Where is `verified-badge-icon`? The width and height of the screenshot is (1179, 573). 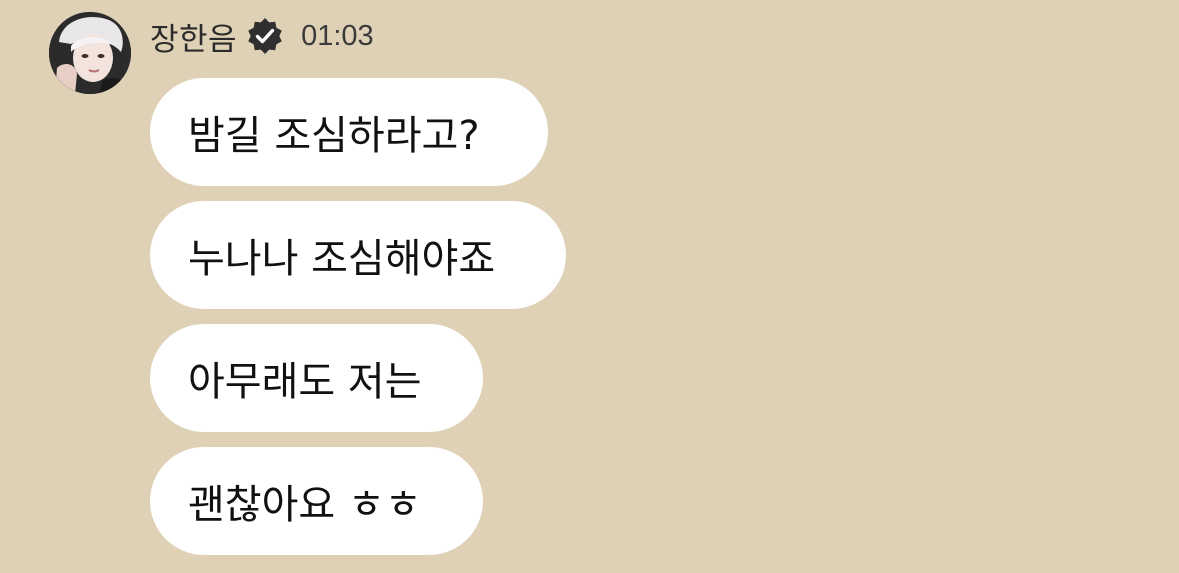 verified-badge-icon is located at coordinates (265, 36).